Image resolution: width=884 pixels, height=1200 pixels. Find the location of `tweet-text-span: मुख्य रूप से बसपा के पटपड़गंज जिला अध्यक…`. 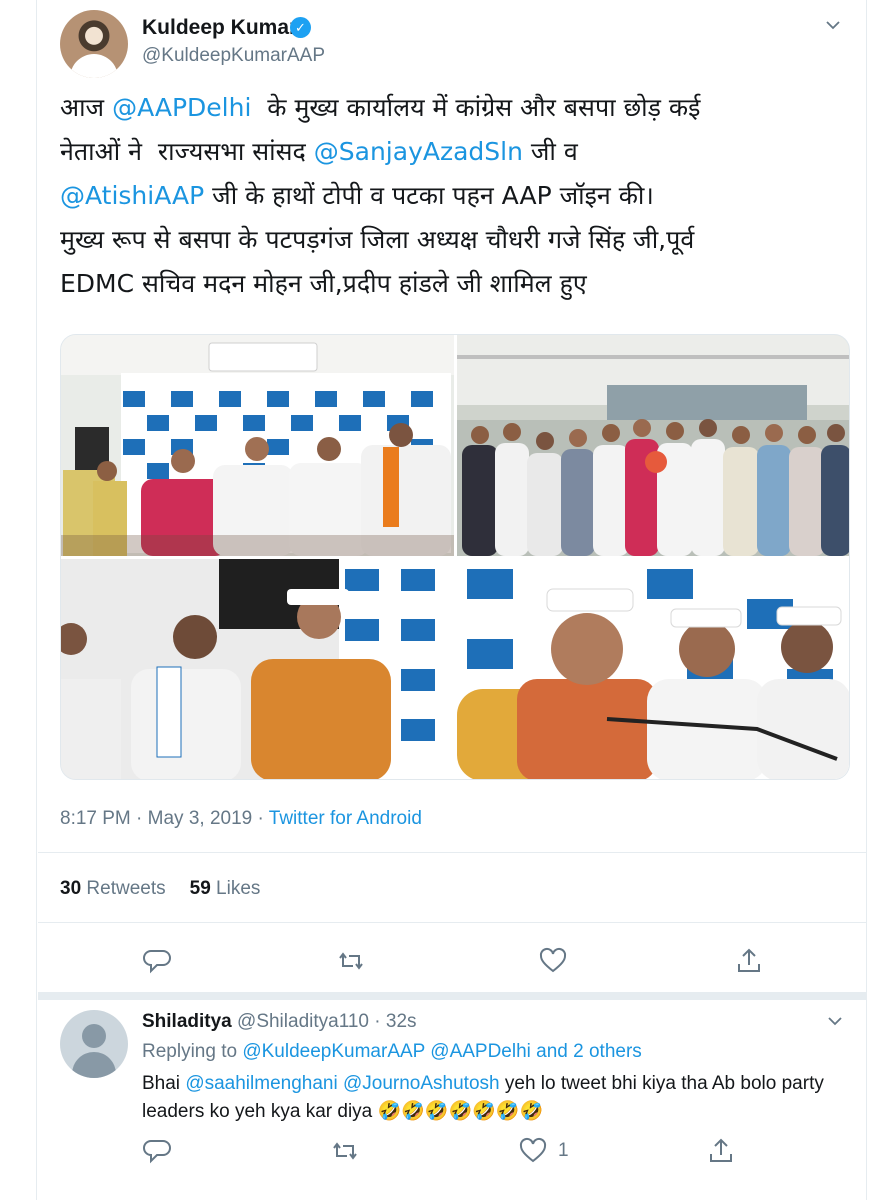

tweet-text-span: मुख्य रूप से बसपा के पटपड़गंज जिला अध्यक… is located at coordinates (377, 239).